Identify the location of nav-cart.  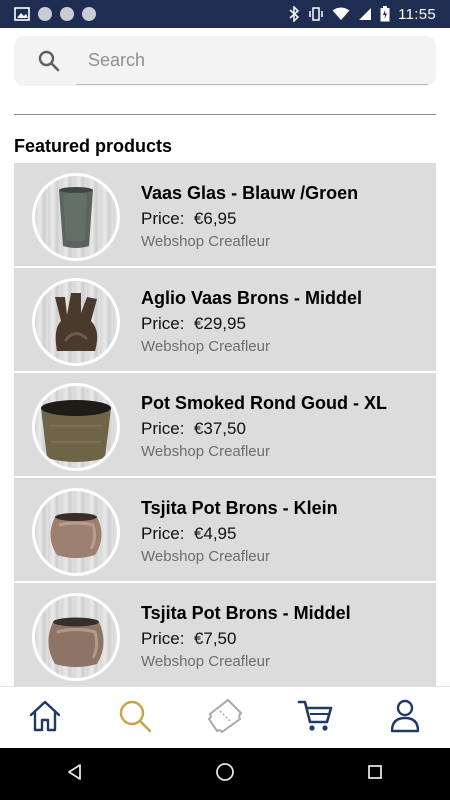
(315, 718).